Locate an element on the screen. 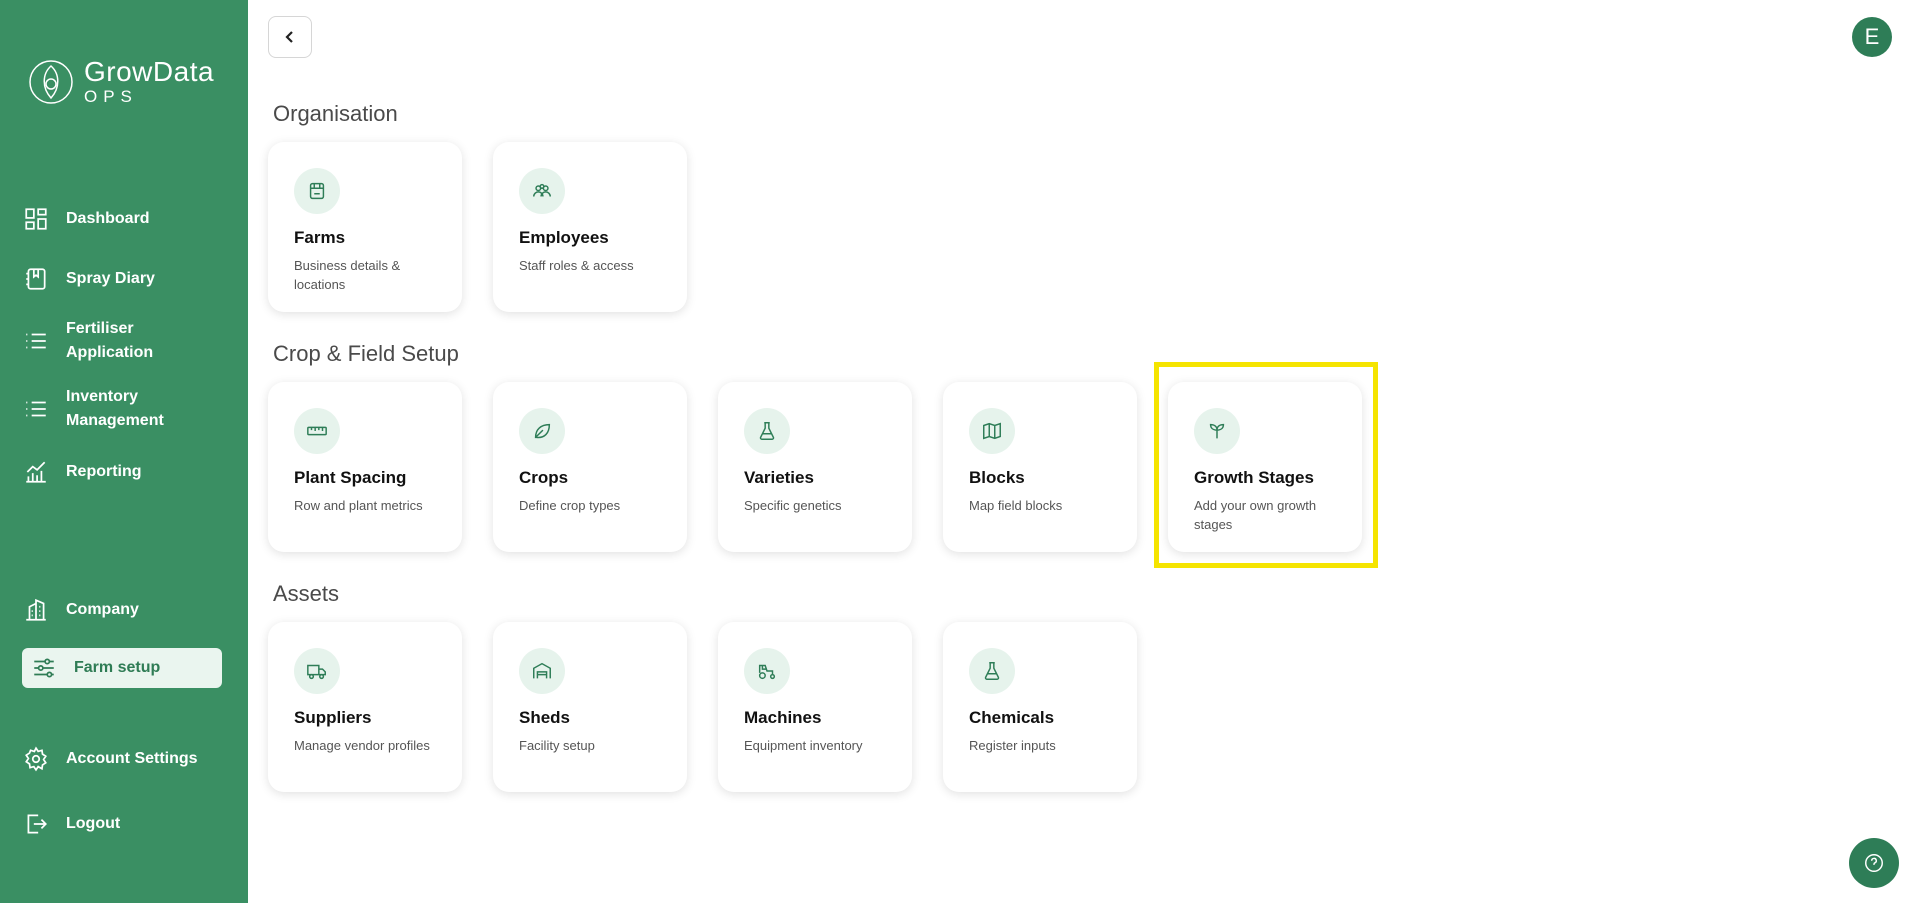 The width and height of the screenshot is (1912, 903). sidebar-item-label: Farm setup is located at coordinates (117, 667).